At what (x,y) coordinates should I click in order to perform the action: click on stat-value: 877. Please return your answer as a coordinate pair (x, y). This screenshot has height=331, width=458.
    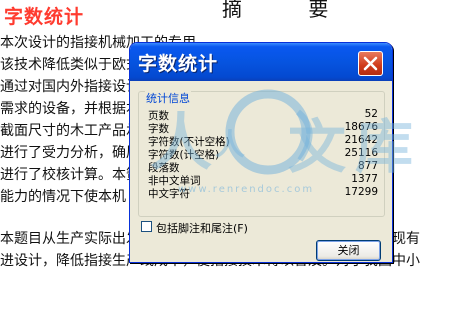
    Looking at the image, I should click on (367, 166).